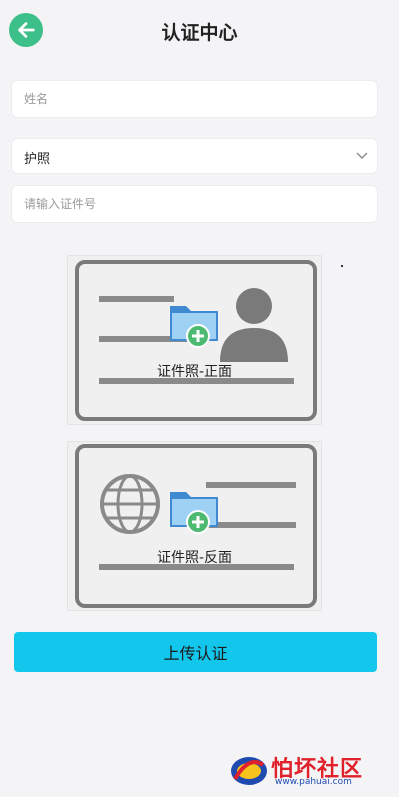  I want to click on name-input, so click(194, 99).